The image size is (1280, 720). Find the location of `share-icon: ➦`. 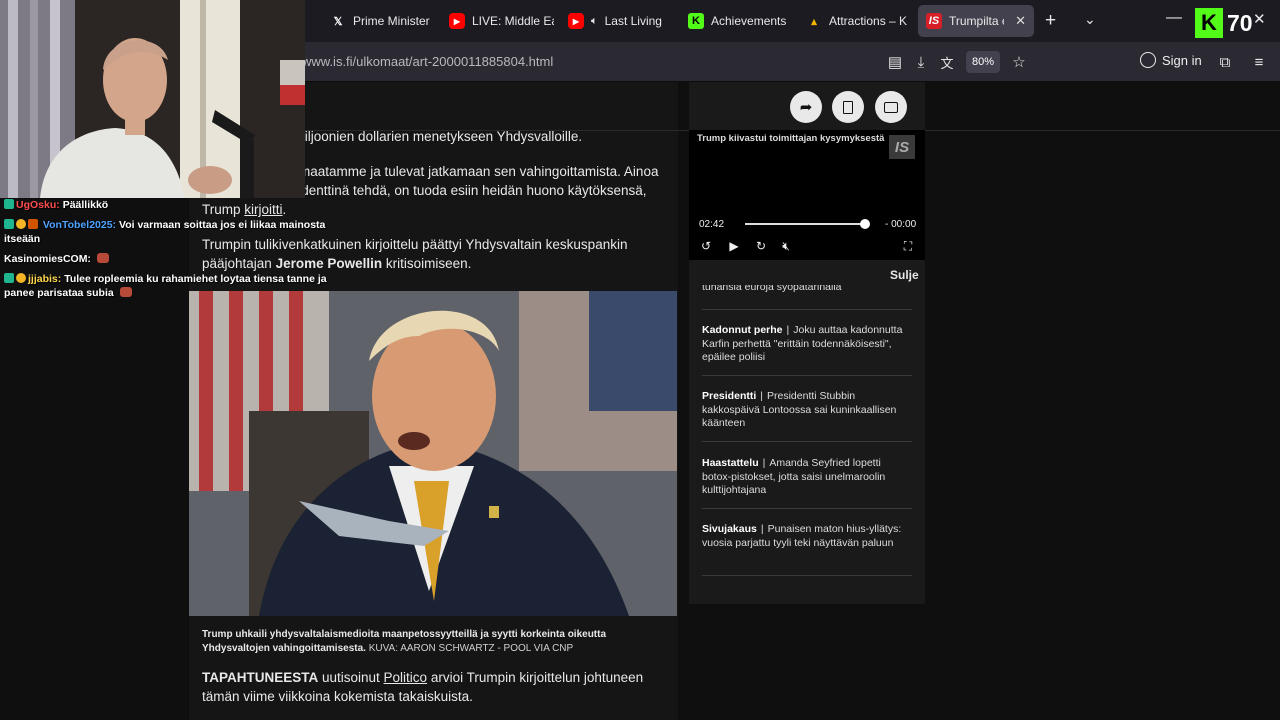

share-icon: ➦ is located at coordinates (806, 107).